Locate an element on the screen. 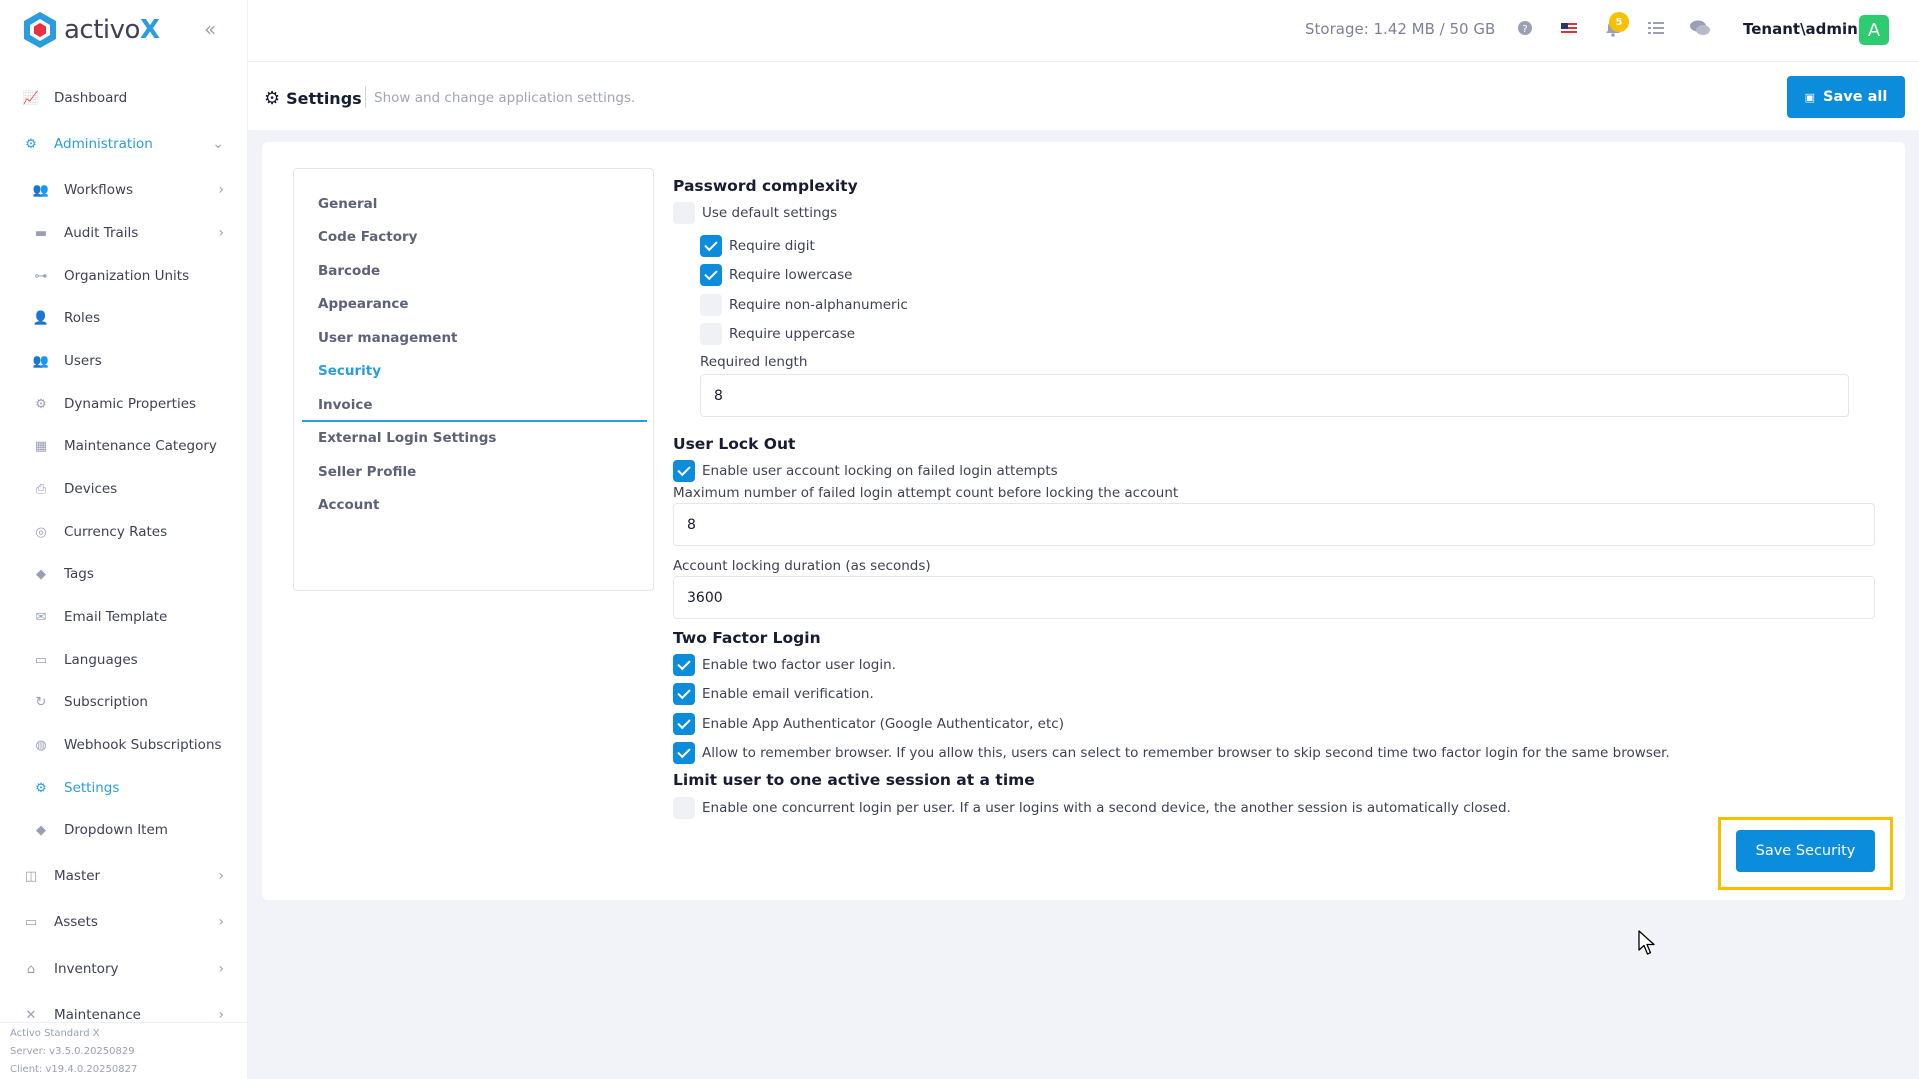 Image resolution: width=1919 pixels, height=1079 pixels. sidebar-item-currency-rates: ◎ Currency Rates is located at coordinates (124, 532).